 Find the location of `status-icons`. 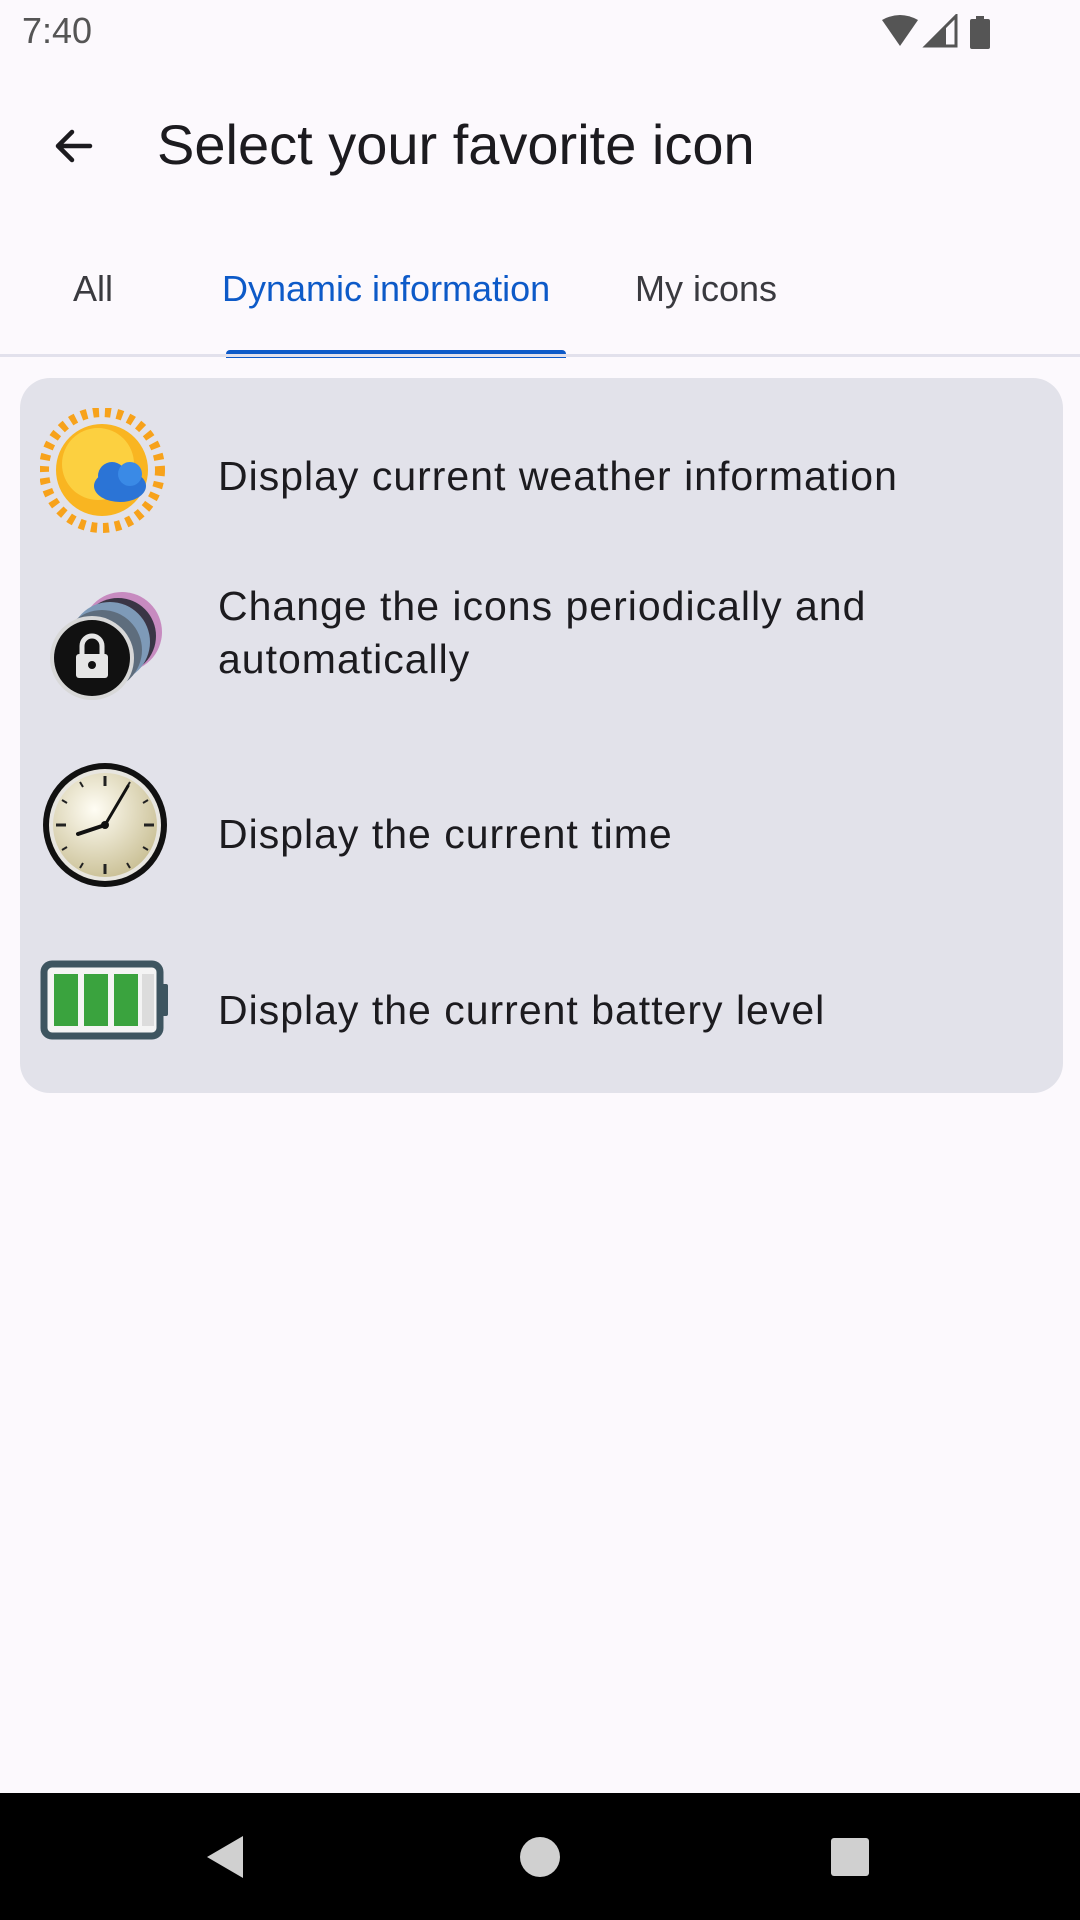

status-icons is located at coordinates (945, 31).